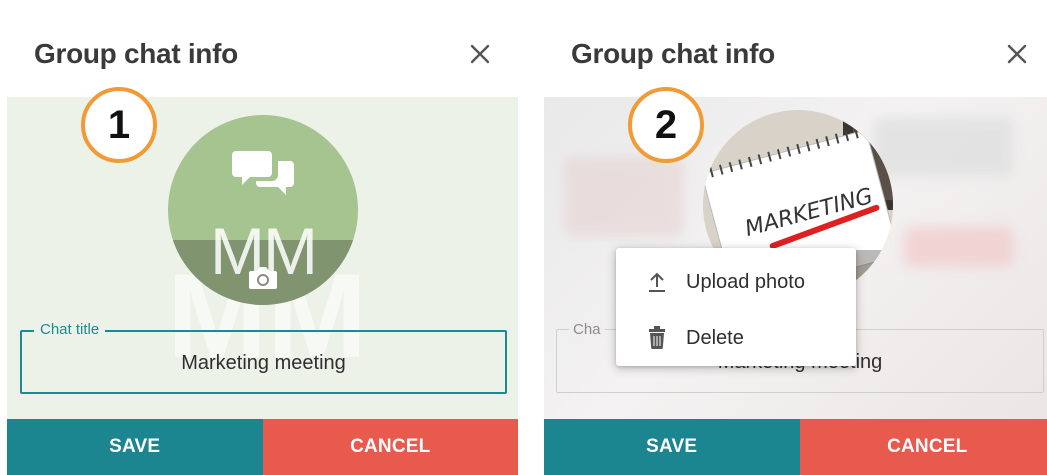 This screenshot has width=1047, height=475. What do you see at coordinates (657, 338) in the screenshot?
I see `trash-icon` at bounding box center [657, 338].